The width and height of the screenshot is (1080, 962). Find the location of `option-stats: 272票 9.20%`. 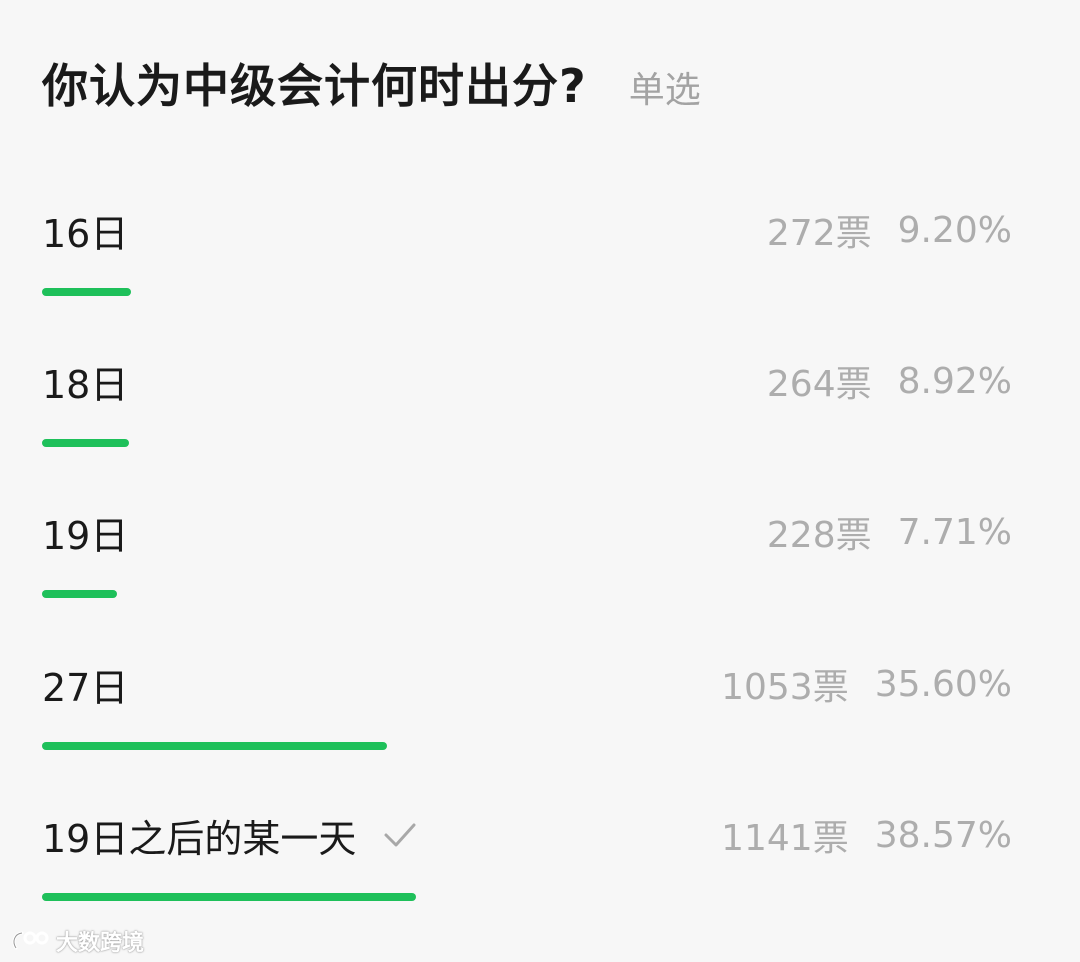

option-stats: 272票 9.20% is located at coordinates (889, 230).